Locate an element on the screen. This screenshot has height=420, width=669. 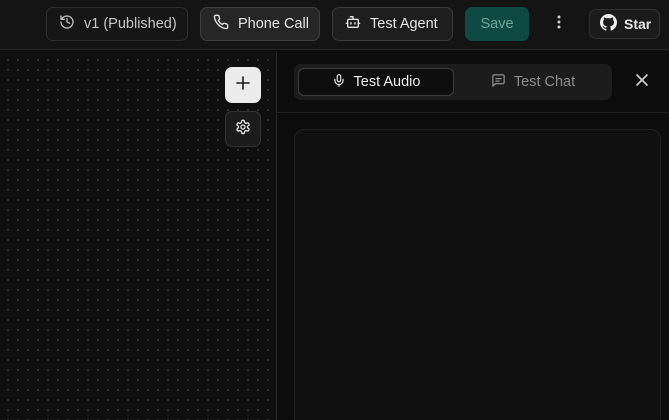
test-mode-tabs: Test Audio Test Chat is located at coordinates (453, 82).